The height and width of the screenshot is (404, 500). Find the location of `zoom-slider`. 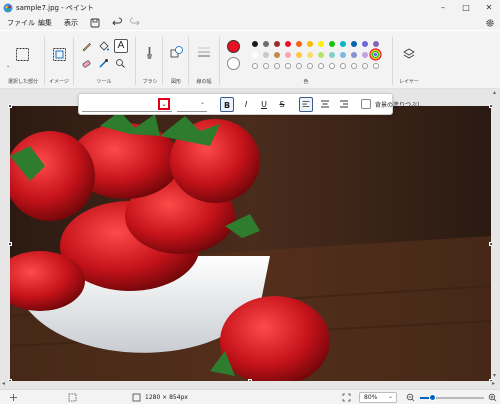

zoom-slider is located at coordinates (452, 397).